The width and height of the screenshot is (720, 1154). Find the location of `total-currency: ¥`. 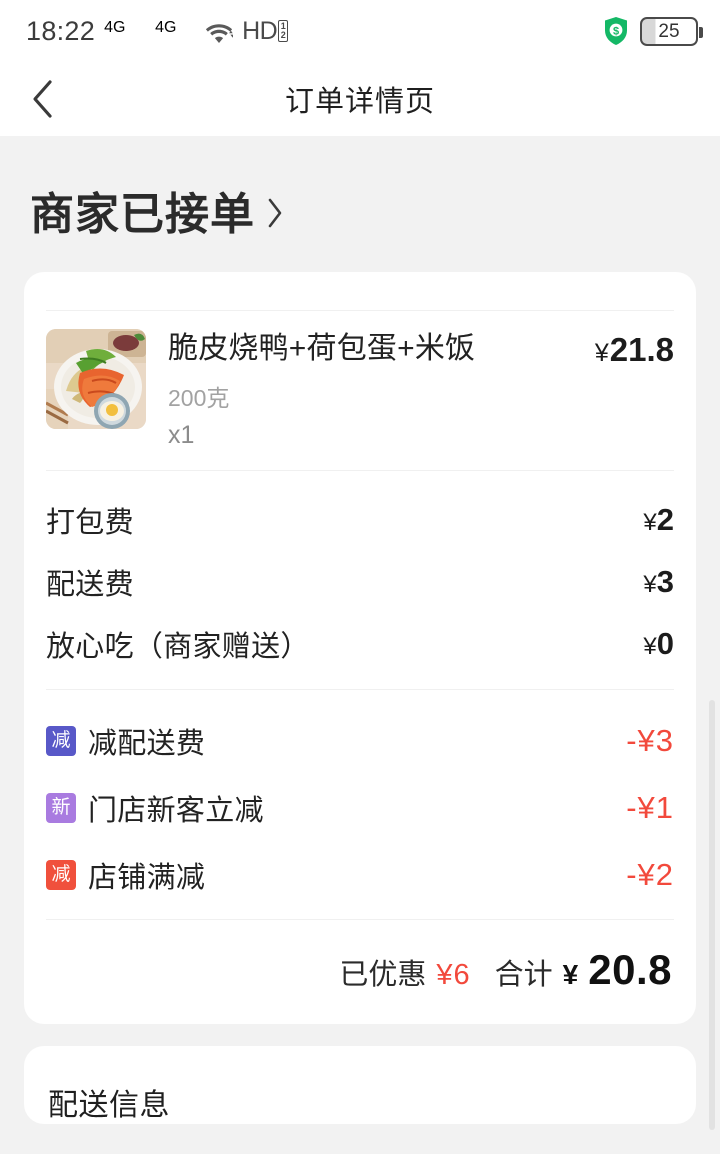

total-currency: ¥ is located at coordinates (570, 974).